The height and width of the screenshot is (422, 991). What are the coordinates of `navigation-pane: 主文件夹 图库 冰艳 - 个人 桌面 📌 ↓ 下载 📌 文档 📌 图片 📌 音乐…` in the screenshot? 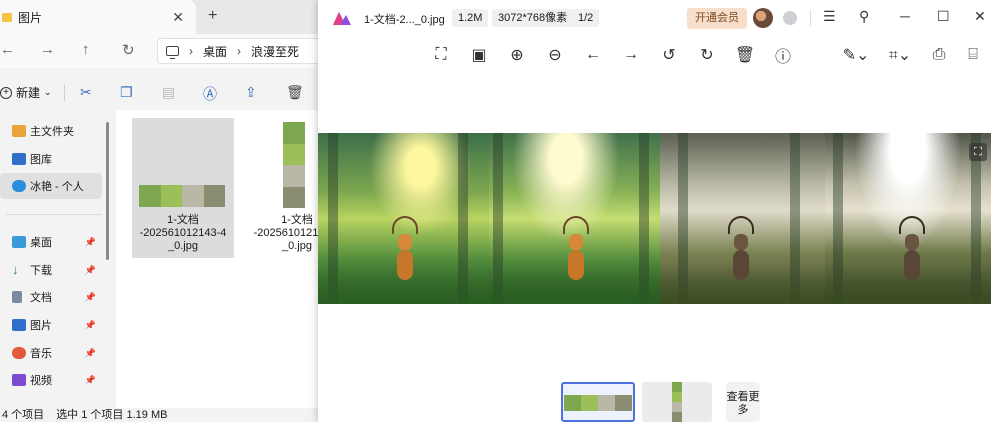 It's located at (55, 263).